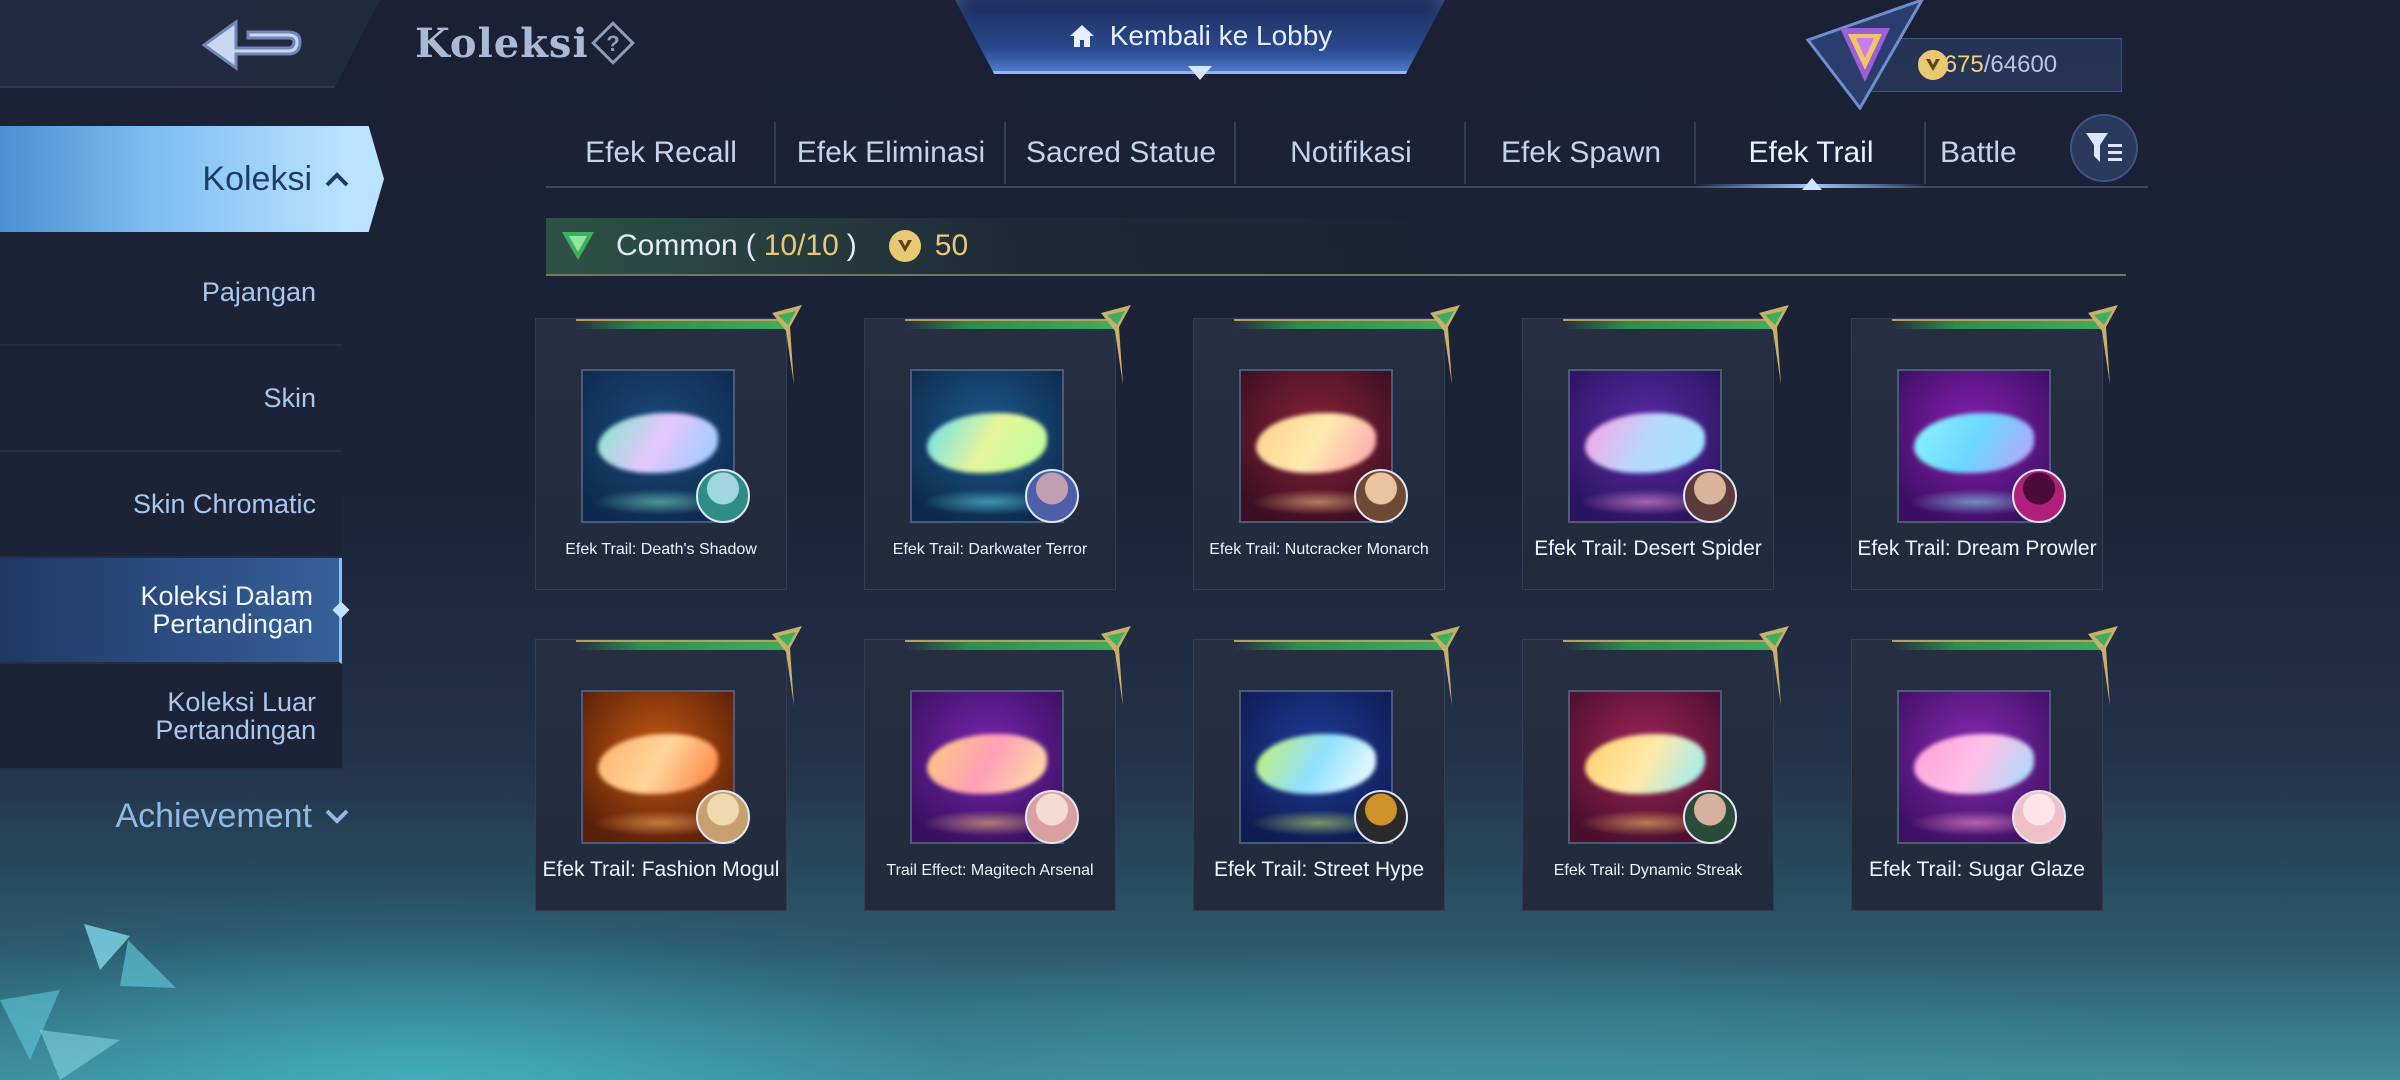 This screenshot has width=2400, height=1080. I want to click on page-title: Koleksi, so click(502, 43).